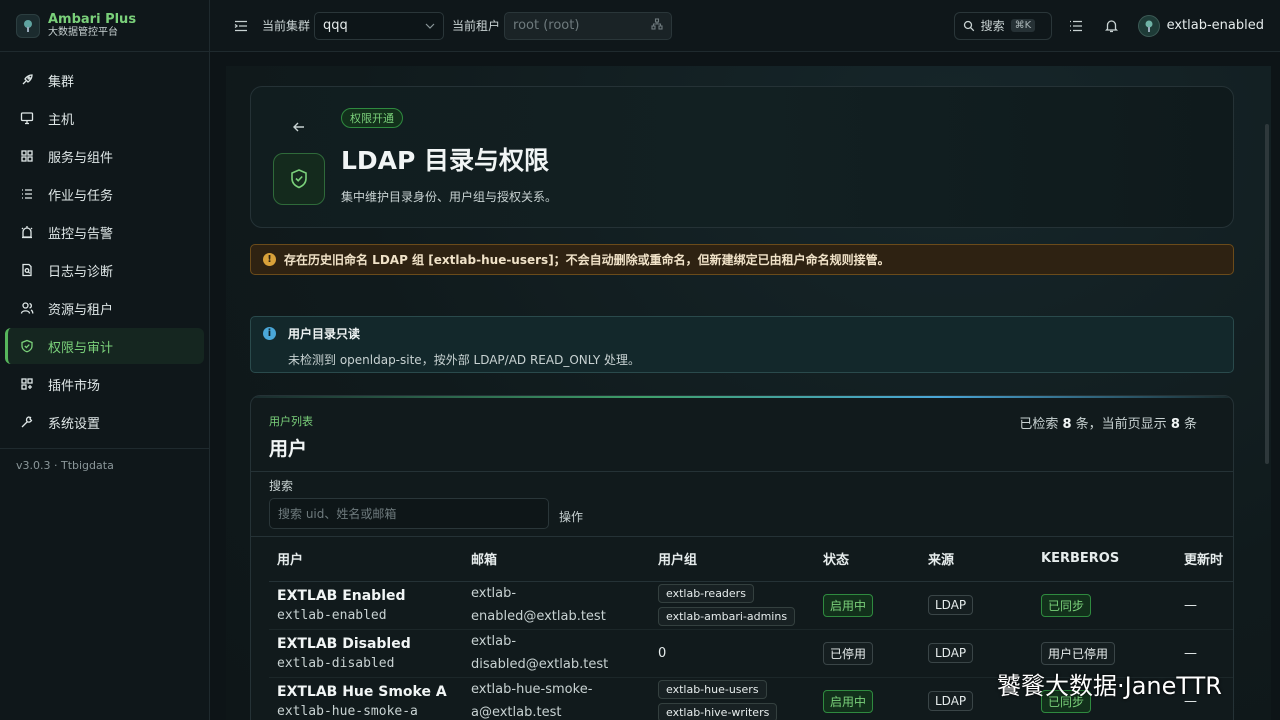  I want to click on column-header-updated: 更新时, so click(1204, 559).